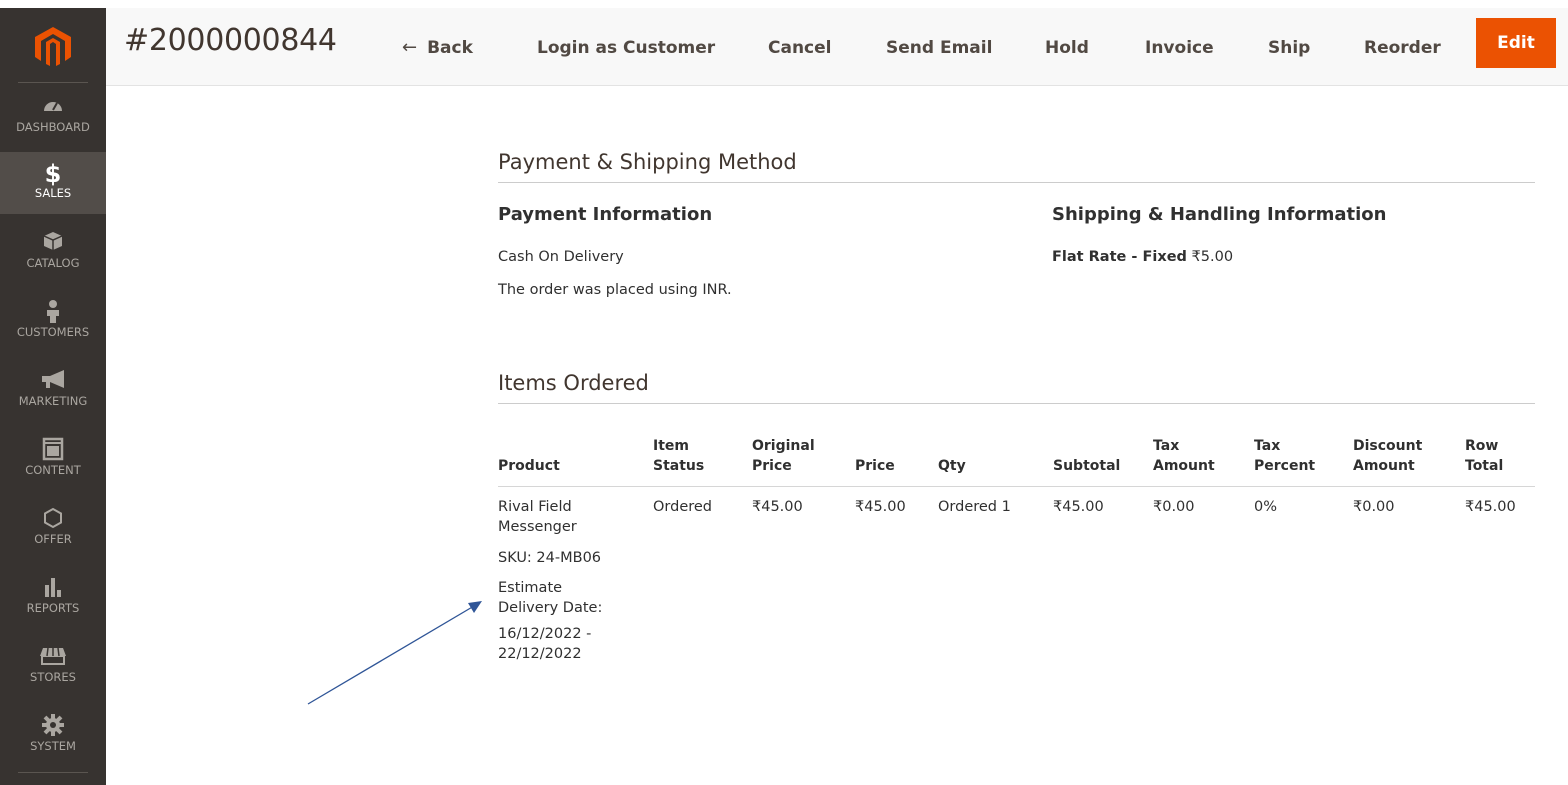 The height and width of the screenshot is (785, 1568). Describe the element at coordinates (1289, 48) in the screenshot. I see `ship-button: Ship` at that location.